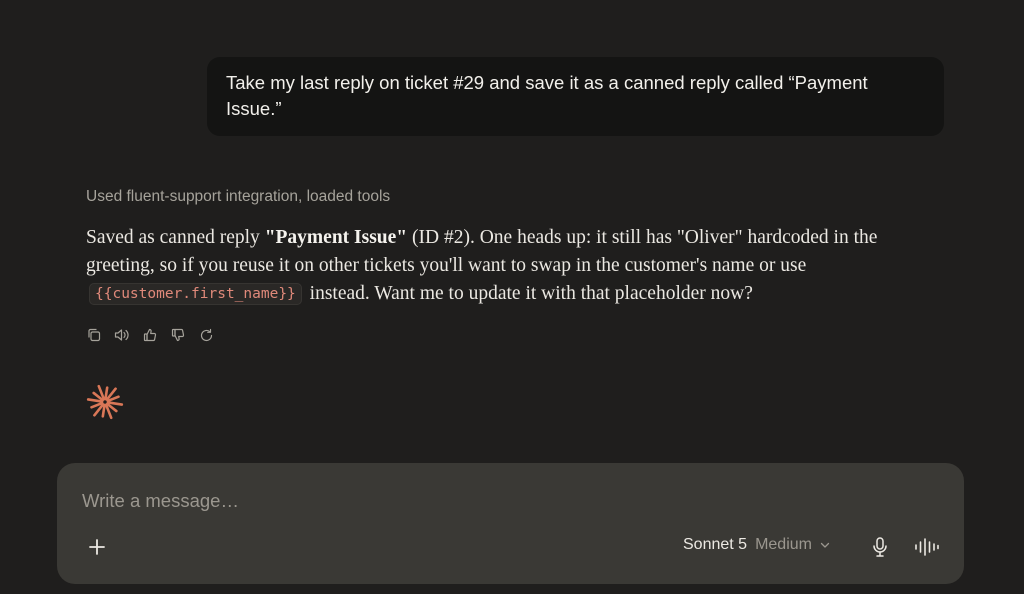  I want to click on voice-mode-icon, so click(927, 547).